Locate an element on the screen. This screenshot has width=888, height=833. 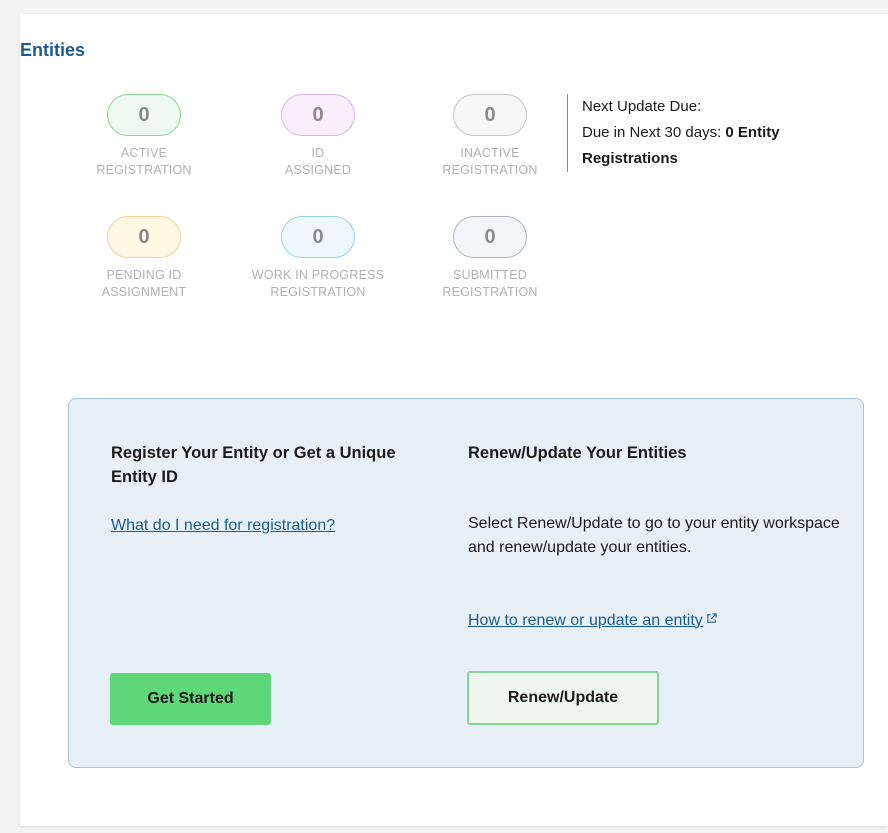
status-inactive-registration: 0 INACTIVE REGISTRATION is located at coordinates (490, 136).